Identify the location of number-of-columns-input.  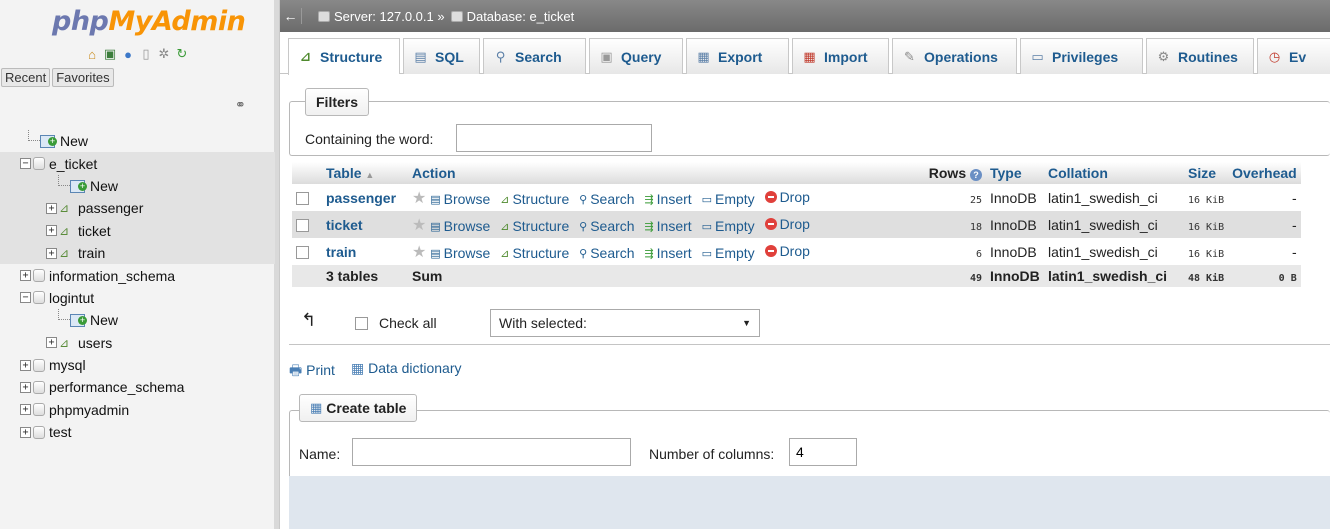
(823, 452).